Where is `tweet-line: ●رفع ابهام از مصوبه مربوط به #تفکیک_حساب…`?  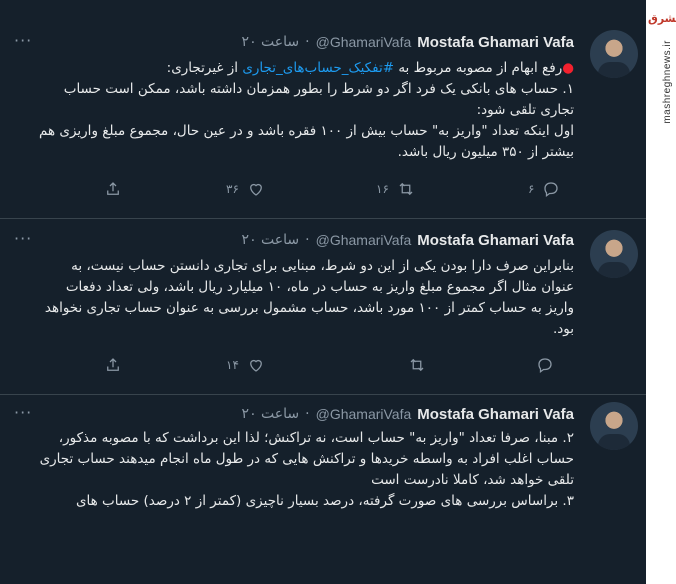
tweet-line: ●رفع ابهام از مصوبه مربوط به #تفکیک_حساب… is located at coordinates (370, 68).